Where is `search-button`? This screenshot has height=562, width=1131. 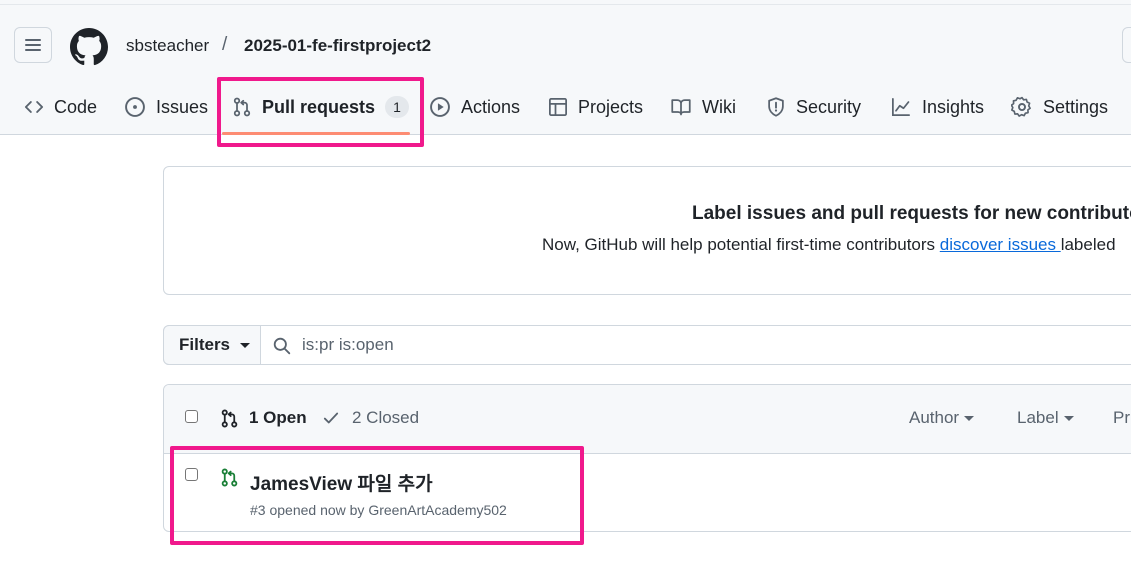
search-button is located at coordinates (1126, 45).